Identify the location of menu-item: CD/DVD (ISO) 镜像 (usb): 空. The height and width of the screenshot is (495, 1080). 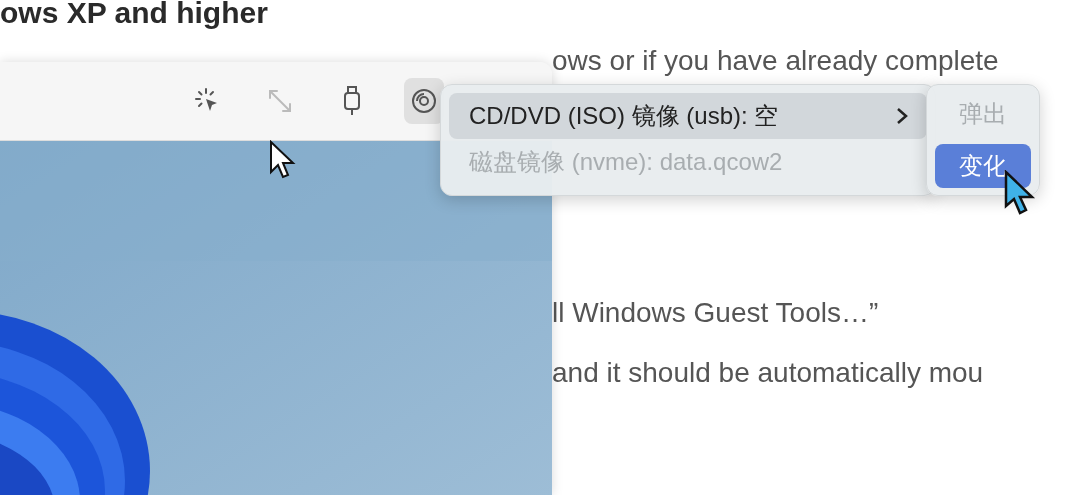
(688, 116).